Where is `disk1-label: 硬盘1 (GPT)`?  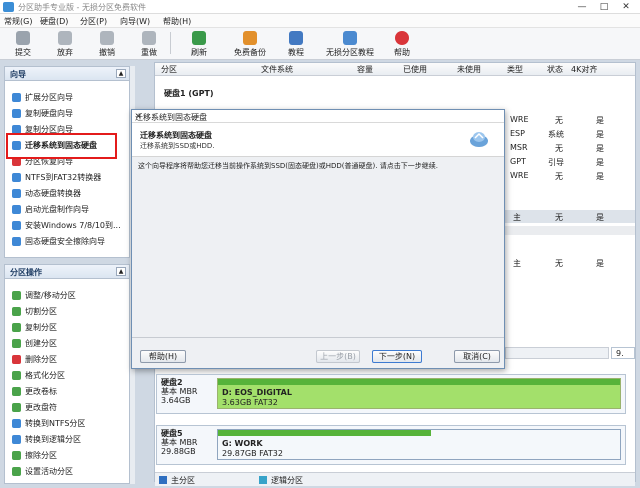 disk1-label: 硬盘1 (GPT) is located at coordinates (189, 93).